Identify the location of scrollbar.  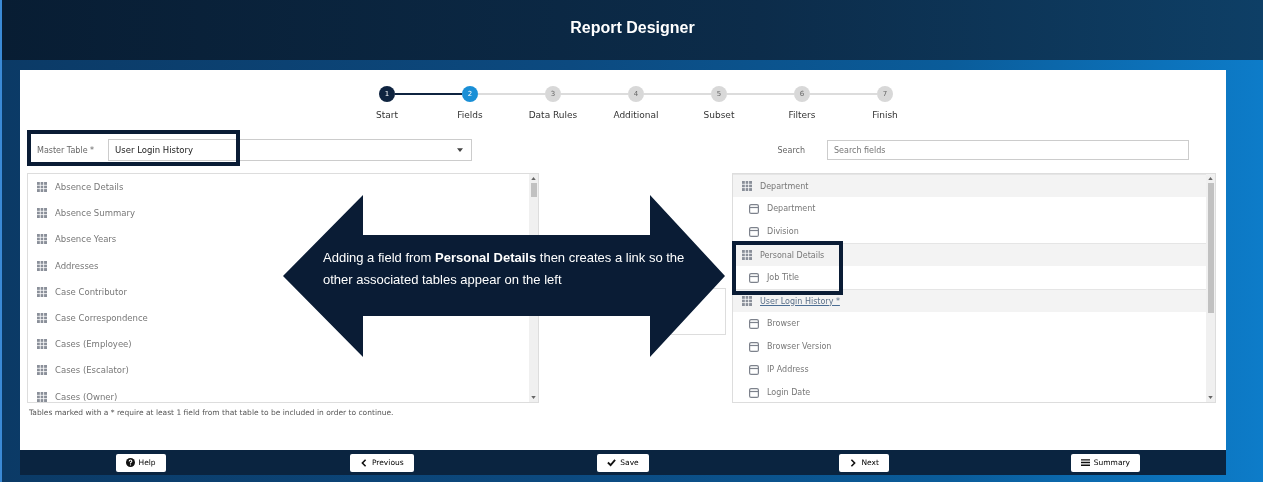
(1210, 288).